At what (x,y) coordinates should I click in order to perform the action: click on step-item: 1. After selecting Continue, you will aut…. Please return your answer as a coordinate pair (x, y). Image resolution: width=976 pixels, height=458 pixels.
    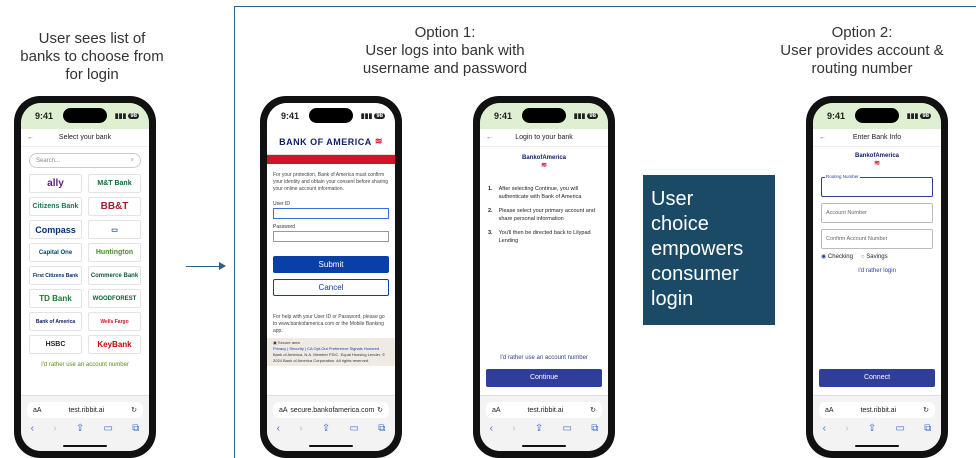
    Looking at the image, I should click on (544, 193).